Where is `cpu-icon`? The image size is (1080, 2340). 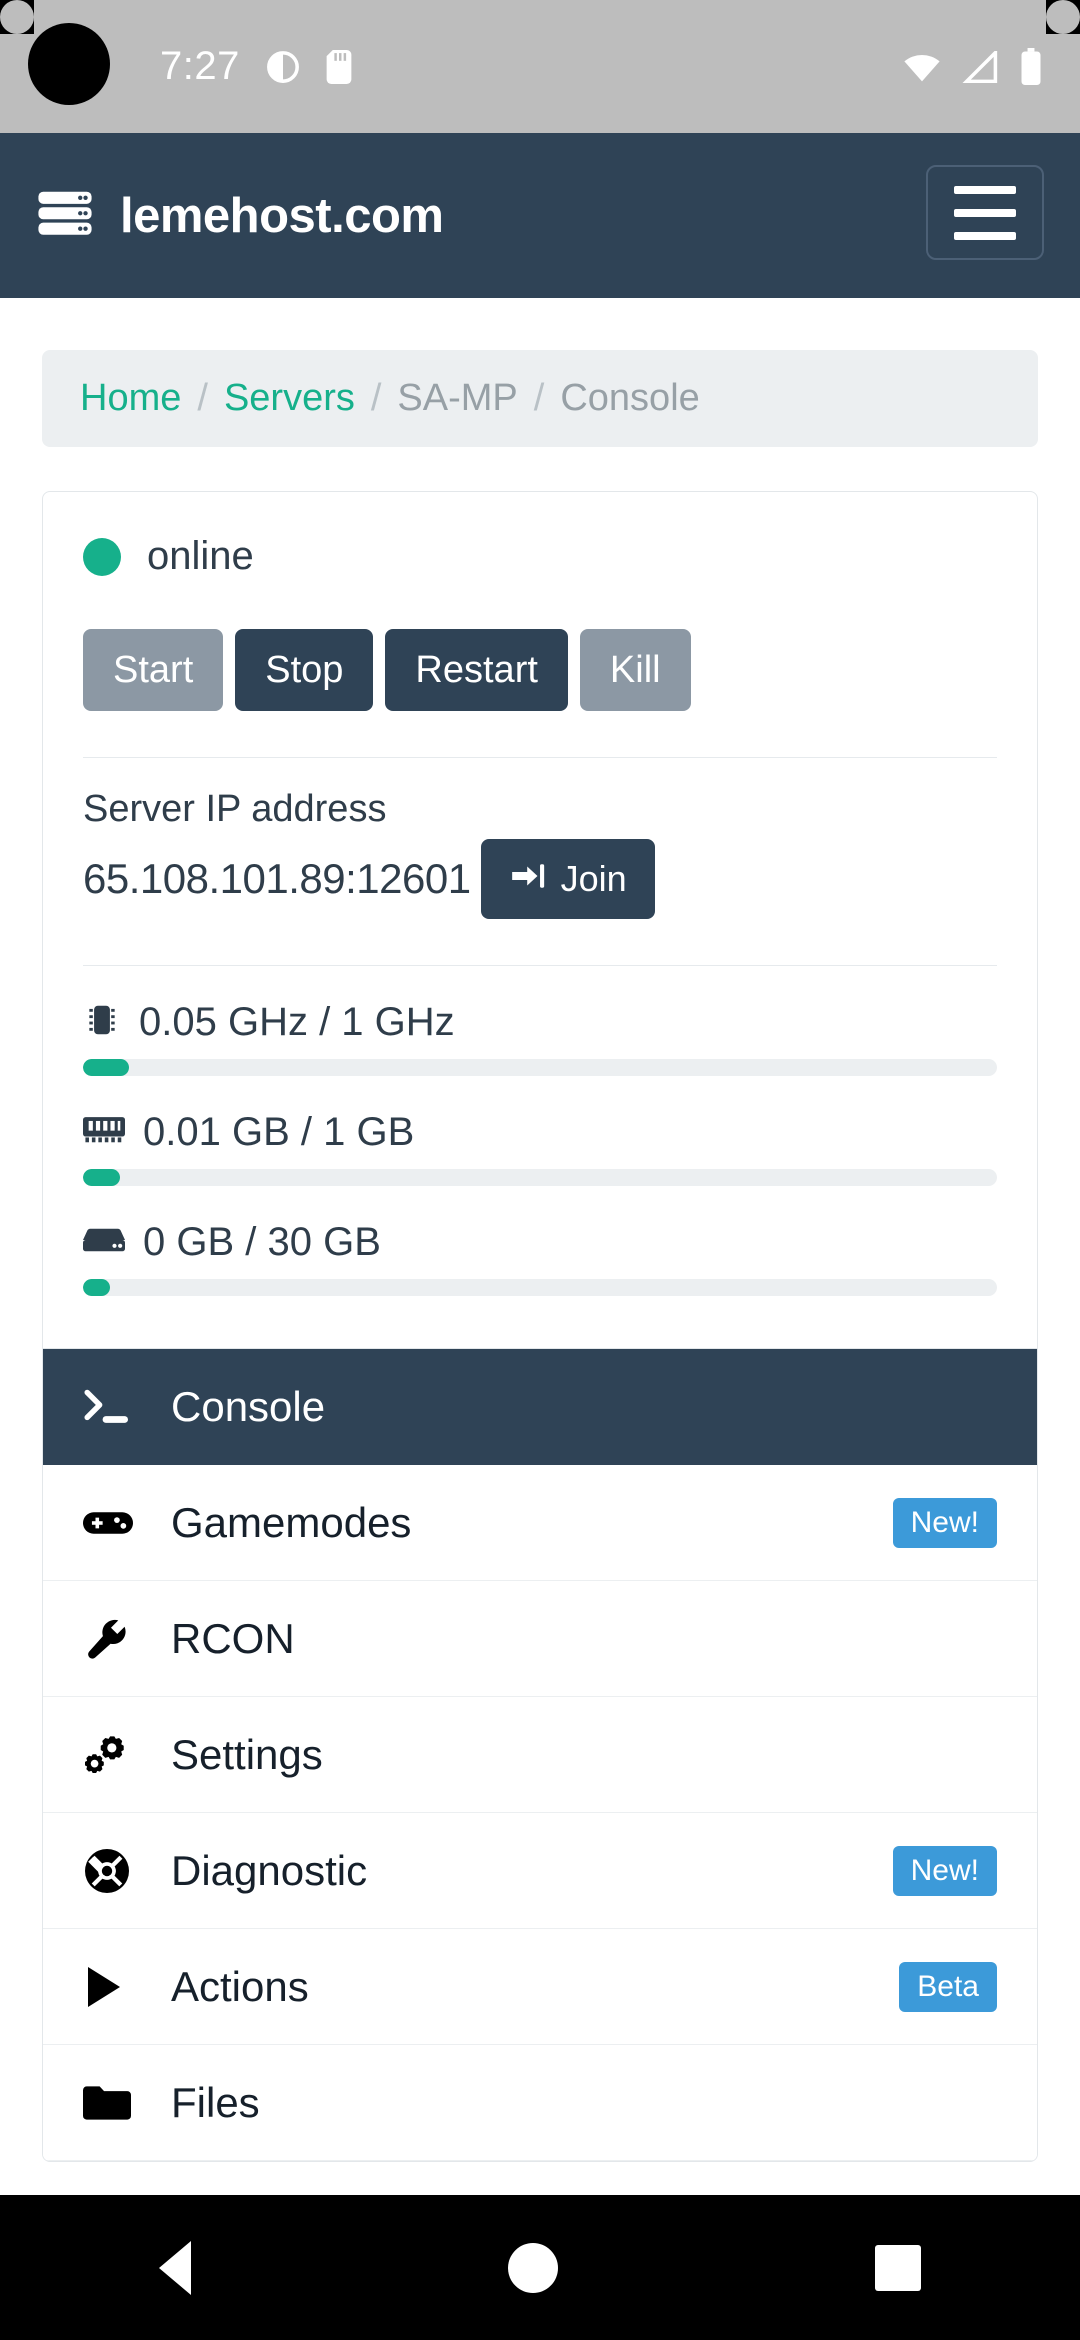
cpu-icon is located at coordinates (102, 1022).